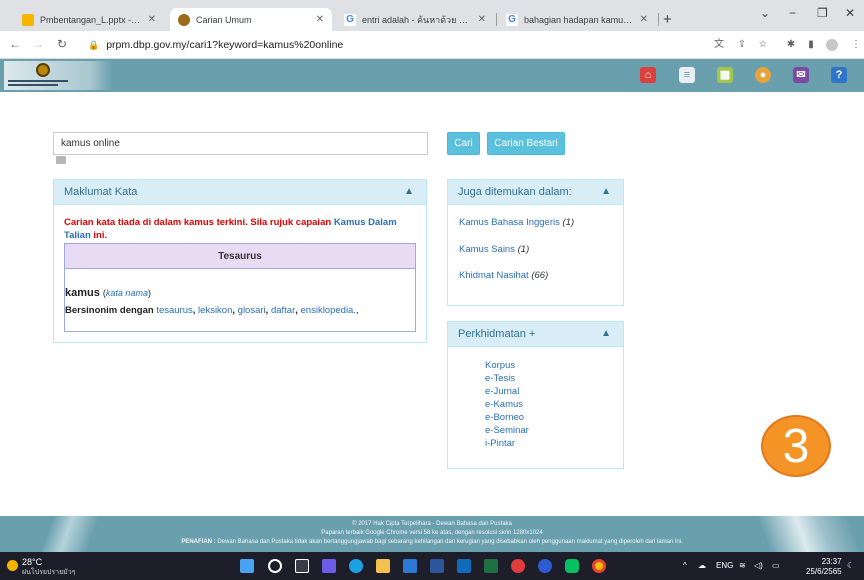 This screenshot has height=580, width=864. What do you see at coordinates (464, 566) in the screenshot?
I see `mail-icon` at bounding box center [464, 566].